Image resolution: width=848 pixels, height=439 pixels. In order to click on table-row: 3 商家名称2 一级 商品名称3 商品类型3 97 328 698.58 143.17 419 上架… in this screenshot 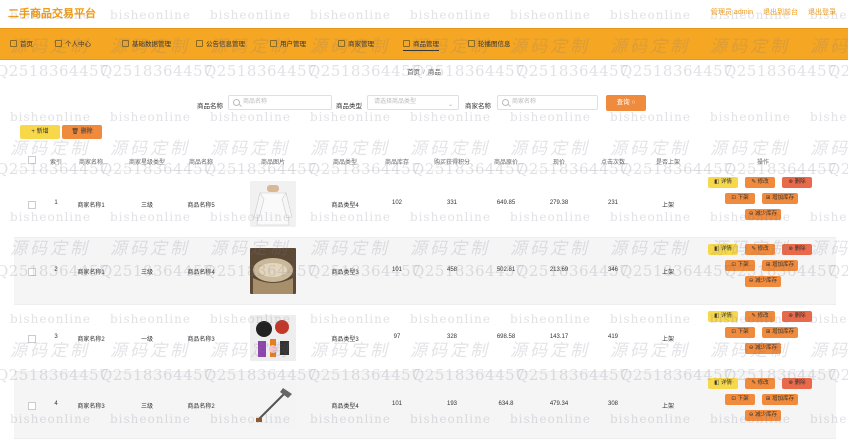, I will do `click(425, 338)`.